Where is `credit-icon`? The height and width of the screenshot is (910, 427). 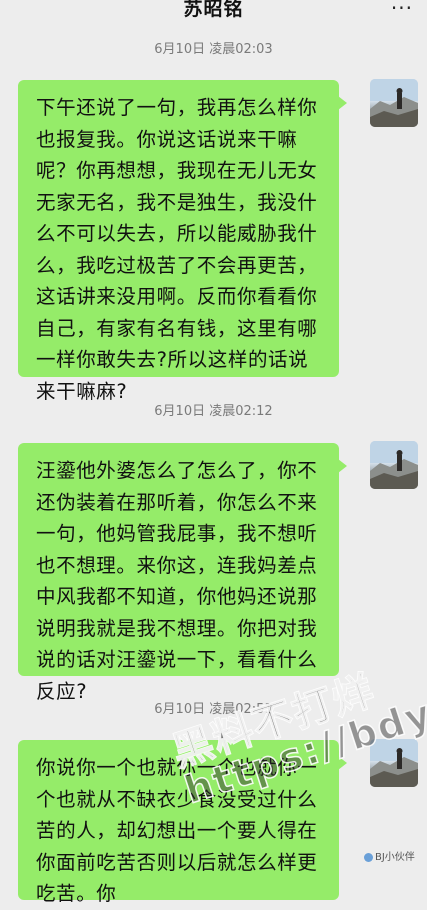
credit-icon is located at coordinates (368, 857).